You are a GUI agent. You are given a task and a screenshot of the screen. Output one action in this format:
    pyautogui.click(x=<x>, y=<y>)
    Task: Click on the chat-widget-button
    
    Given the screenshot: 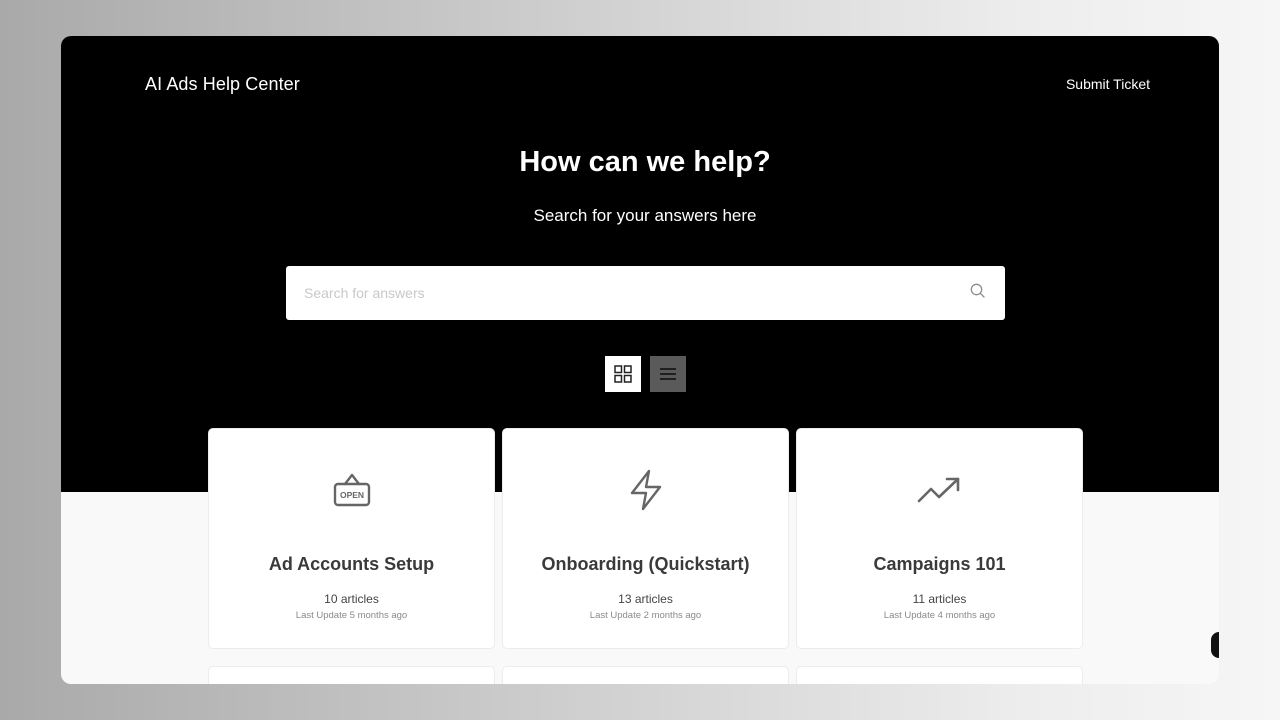 What is the action you would take?
    pyautogui.click(x=1215, y=645)
    